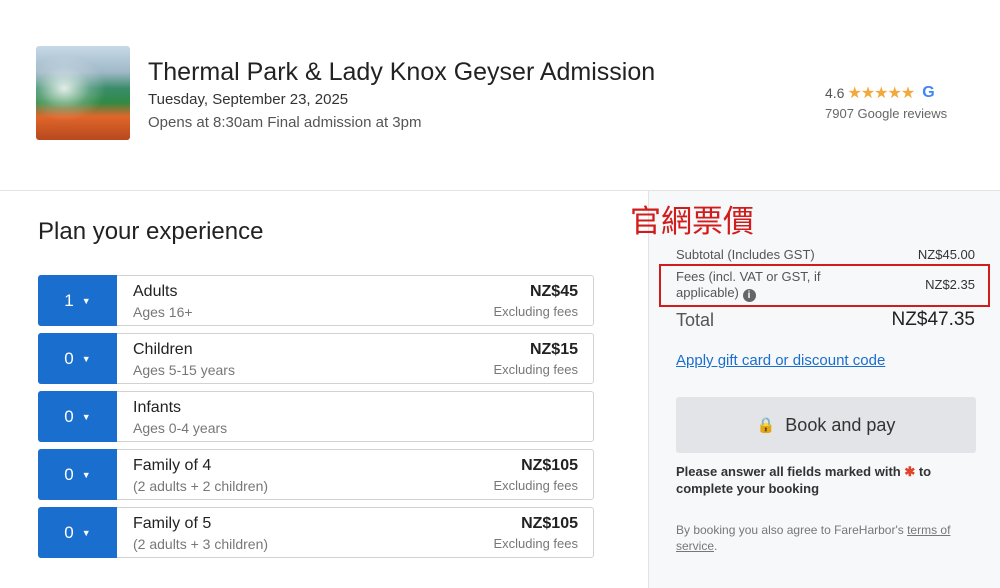 This screenshot has width=1000, height=588. What do you see at coordinates (285, 122) in the screenshot?
I see `tour-hours: Opens at 8:30am Final admission at 3pm` at bounding box center [285, 122].